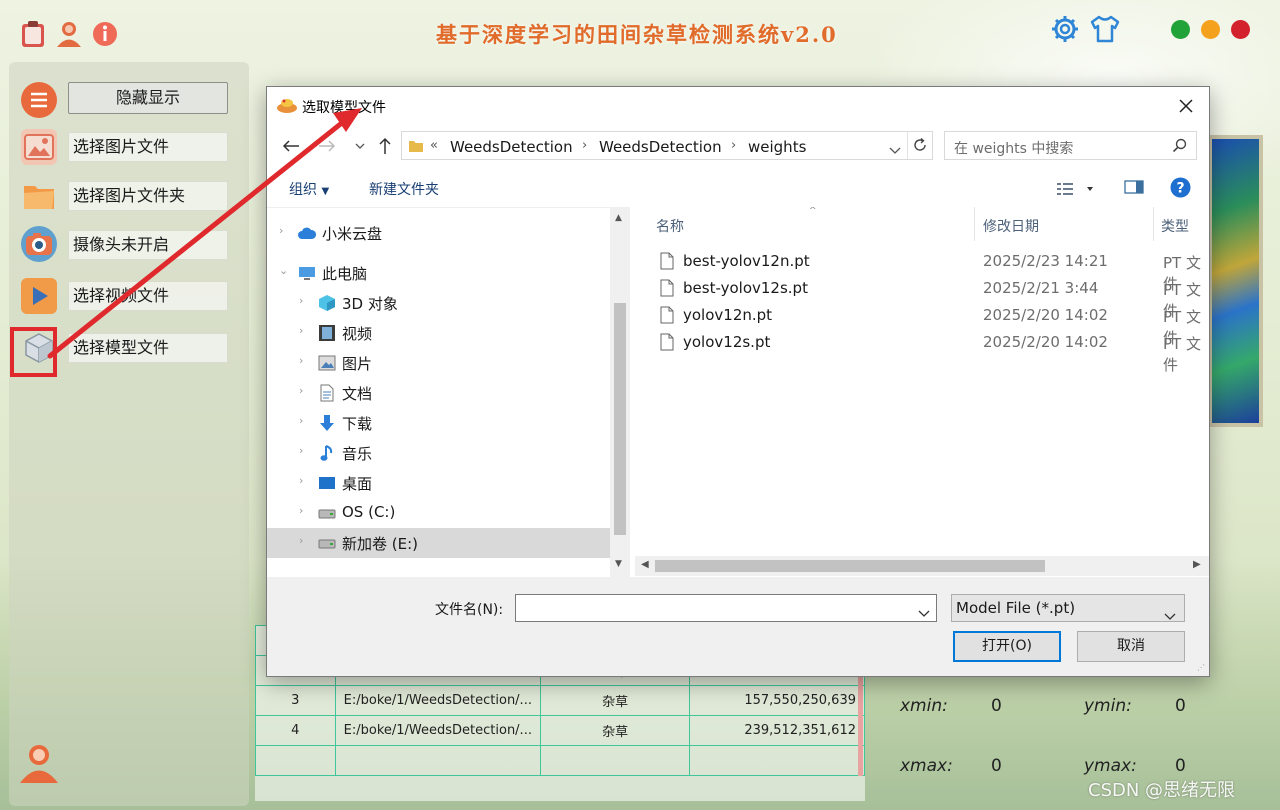 The height and width of the screenshot is (810, 1280). I want to click on select-model-file-button: 选择模型文件, so click(148, 348).